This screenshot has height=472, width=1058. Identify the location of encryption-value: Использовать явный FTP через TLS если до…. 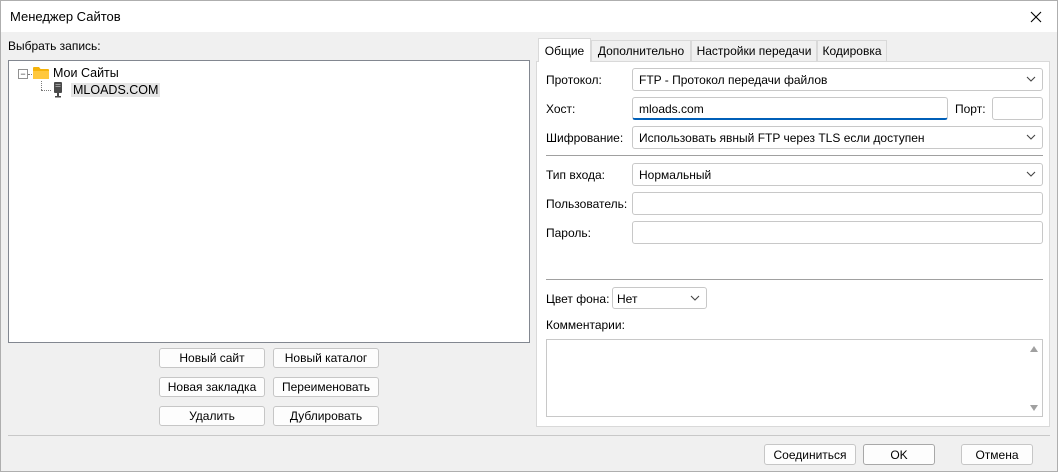
(782, 138).